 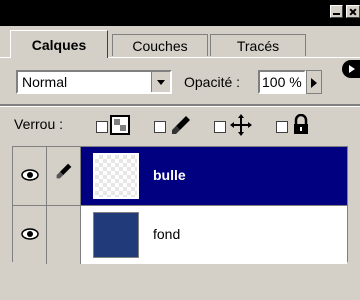 I want to click on lock-label: Verrou :, so click(x=39, y=124).